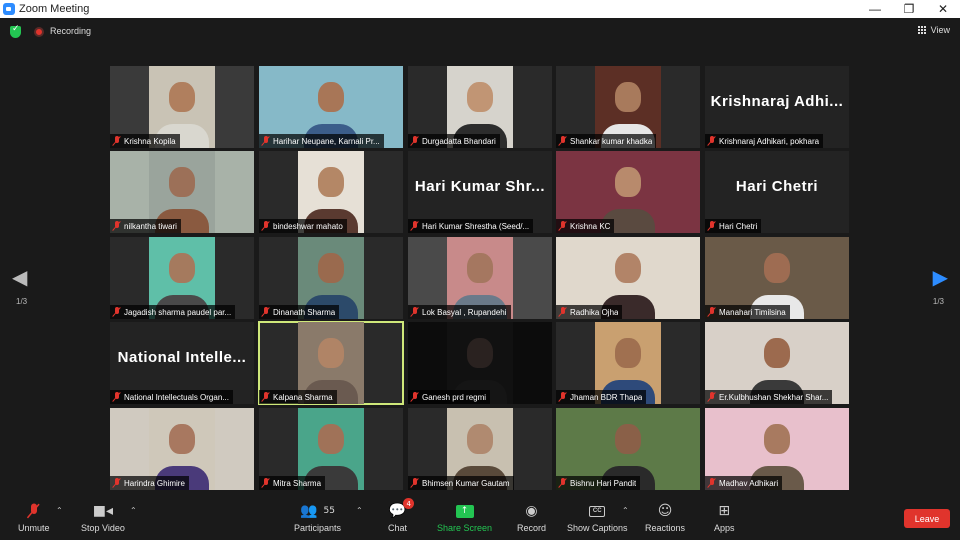  I want to click on participant-tile: Shankar kumar khadka, so click(628, 107).